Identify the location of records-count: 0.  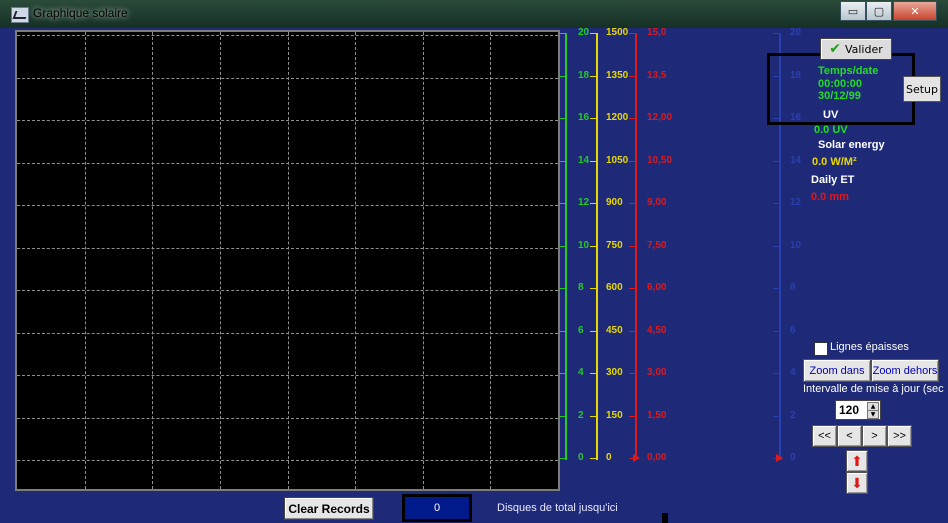
(437, 508).